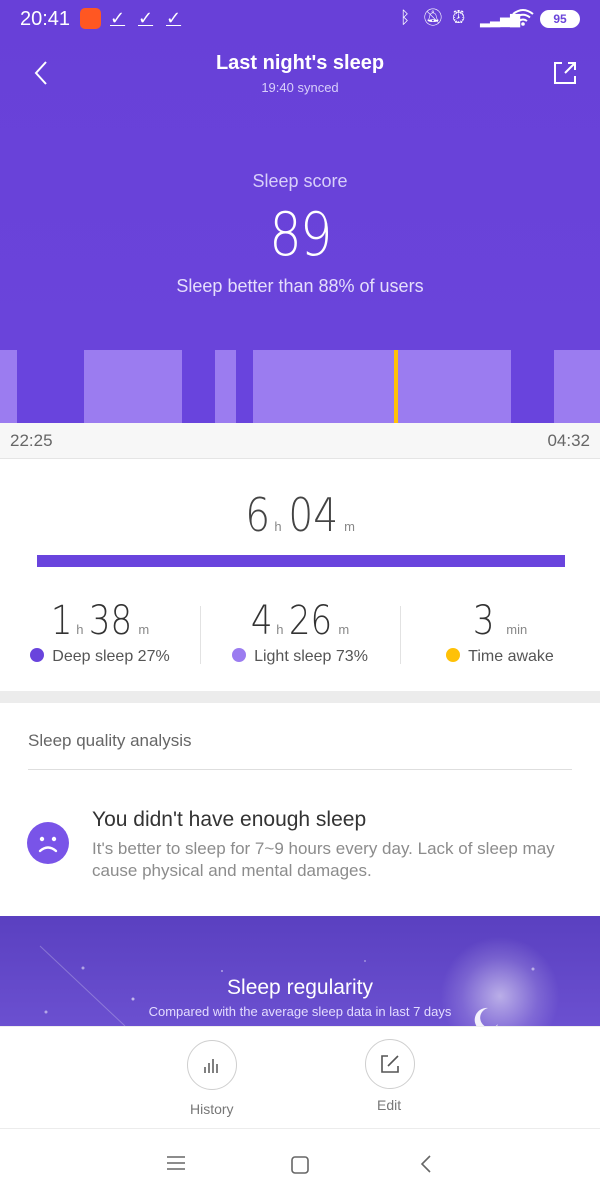 The image size is (600, 1201). I want to click on edit-icon, so click(390, 1064).